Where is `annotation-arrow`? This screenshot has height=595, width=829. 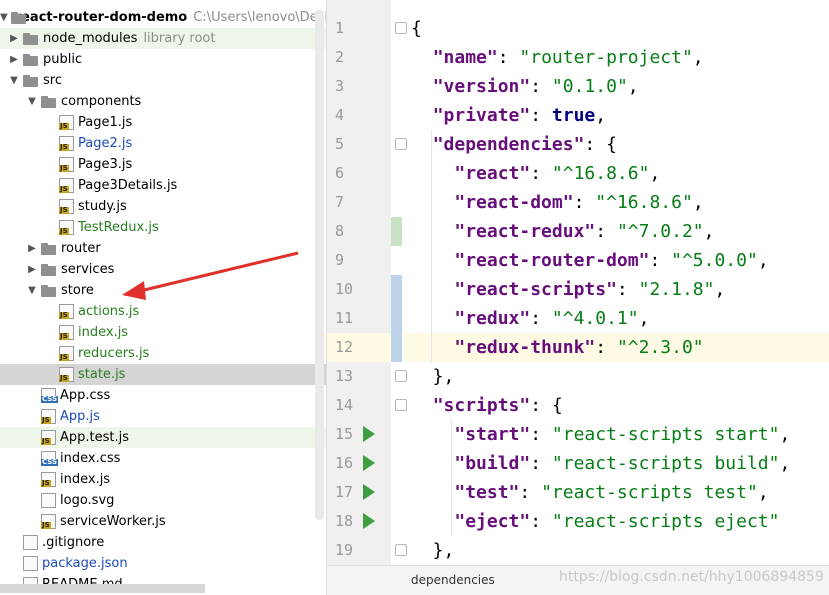
annotation-arrow is located at coordinates (210, 275).